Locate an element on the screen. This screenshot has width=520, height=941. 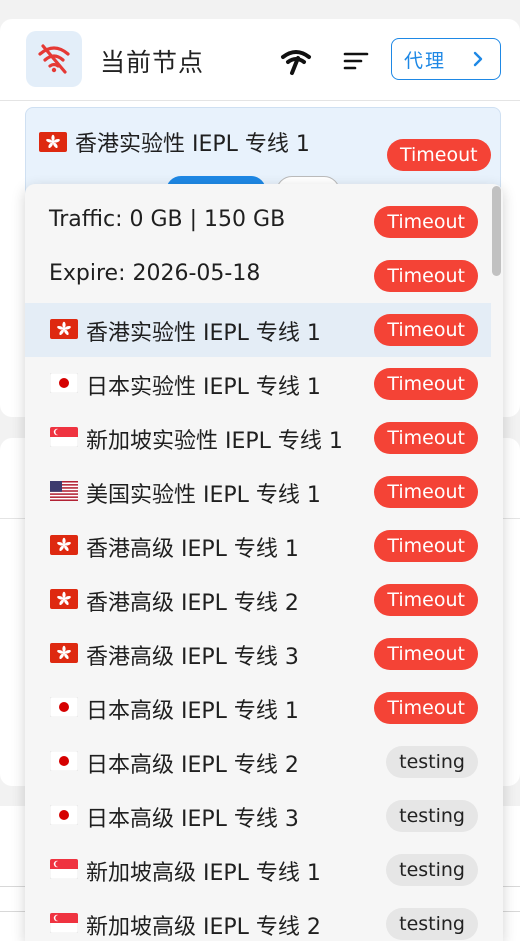
dropdown-item: 香港高级 IEPL 专线 1 Timeout is located at coordinates (258, 546).